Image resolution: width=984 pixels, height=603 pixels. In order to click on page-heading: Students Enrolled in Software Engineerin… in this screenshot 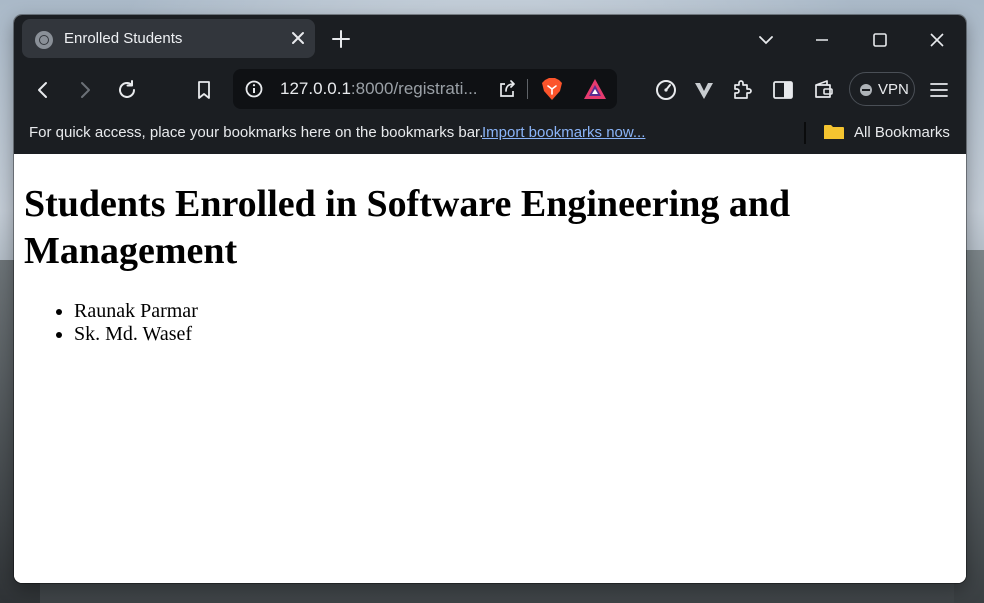, I will do `click(407, 227)`.